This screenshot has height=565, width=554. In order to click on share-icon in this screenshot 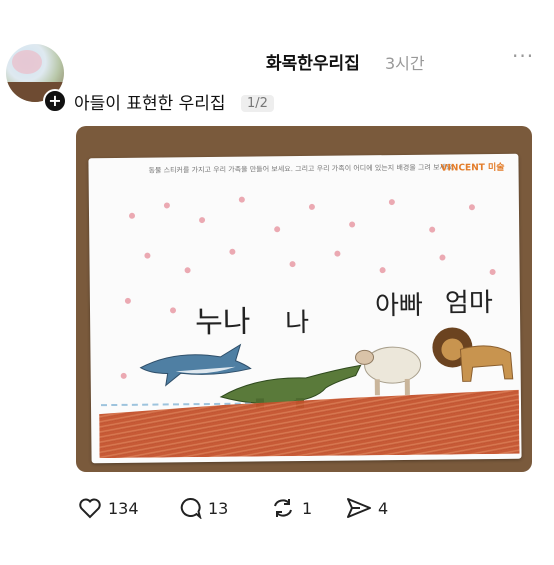, I will do `click(359, 508)`.